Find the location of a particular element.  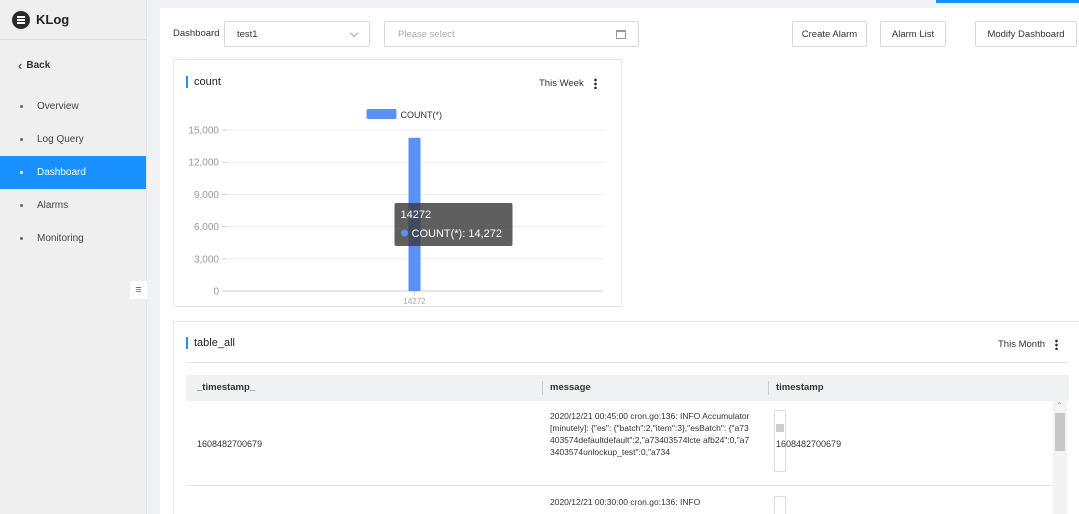

y-axis-ticks: 0 3,000 6,000 9,000 12,000 15,000 is located at coordinates (203, 212).